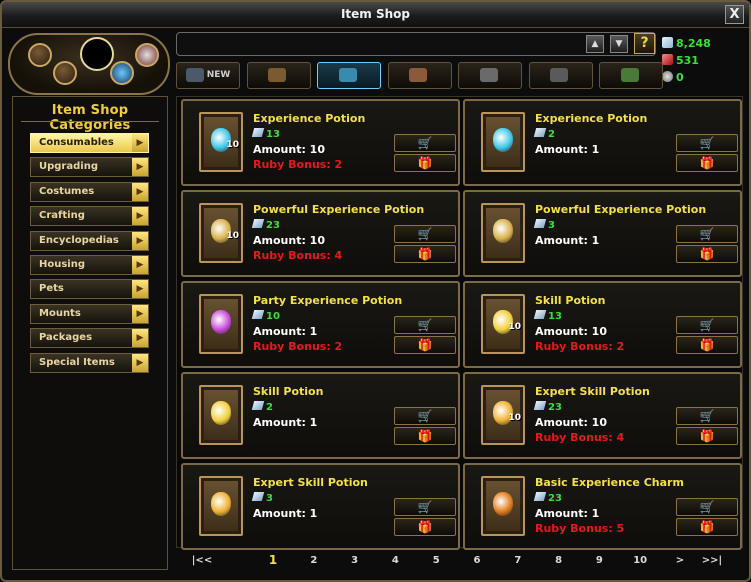  What do you see at coordinates (599, 560) in the screenshot?
I see `page-9-button: 9` at bounding box center [599, 560].